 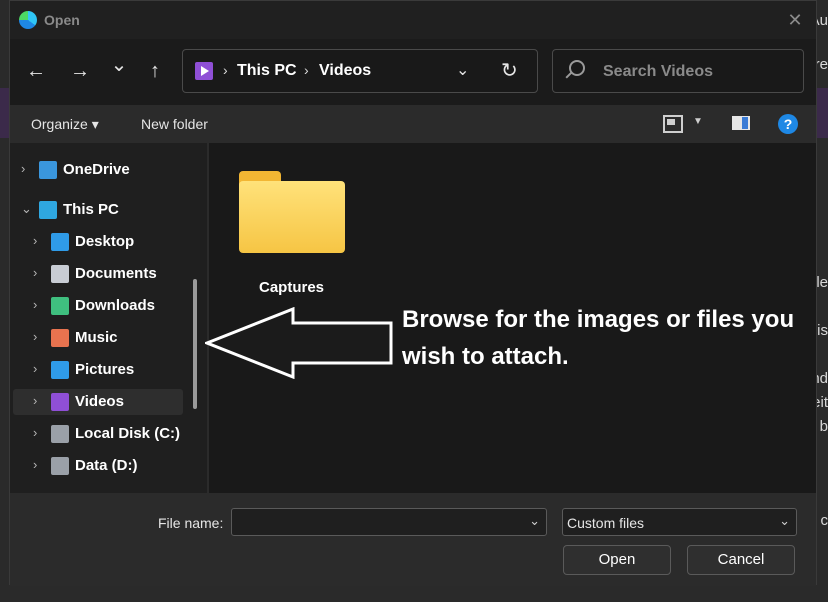 What do you see at coordinates (128, 433) in the screenshot?
I see `sidebar-item-label: Local Disk (C:)` at bounding box center [128, 433].